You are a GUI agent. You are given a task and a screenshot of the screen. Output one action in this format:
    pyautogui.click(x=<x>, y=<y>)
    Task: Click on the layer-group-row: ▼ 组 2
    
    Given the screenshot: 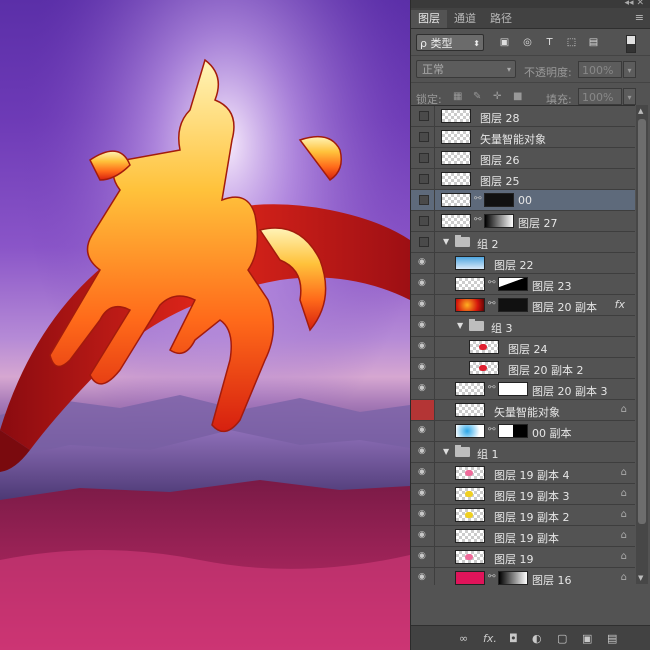 What is the action you would take?
    pyautogui.click(x=523, y=242)
    